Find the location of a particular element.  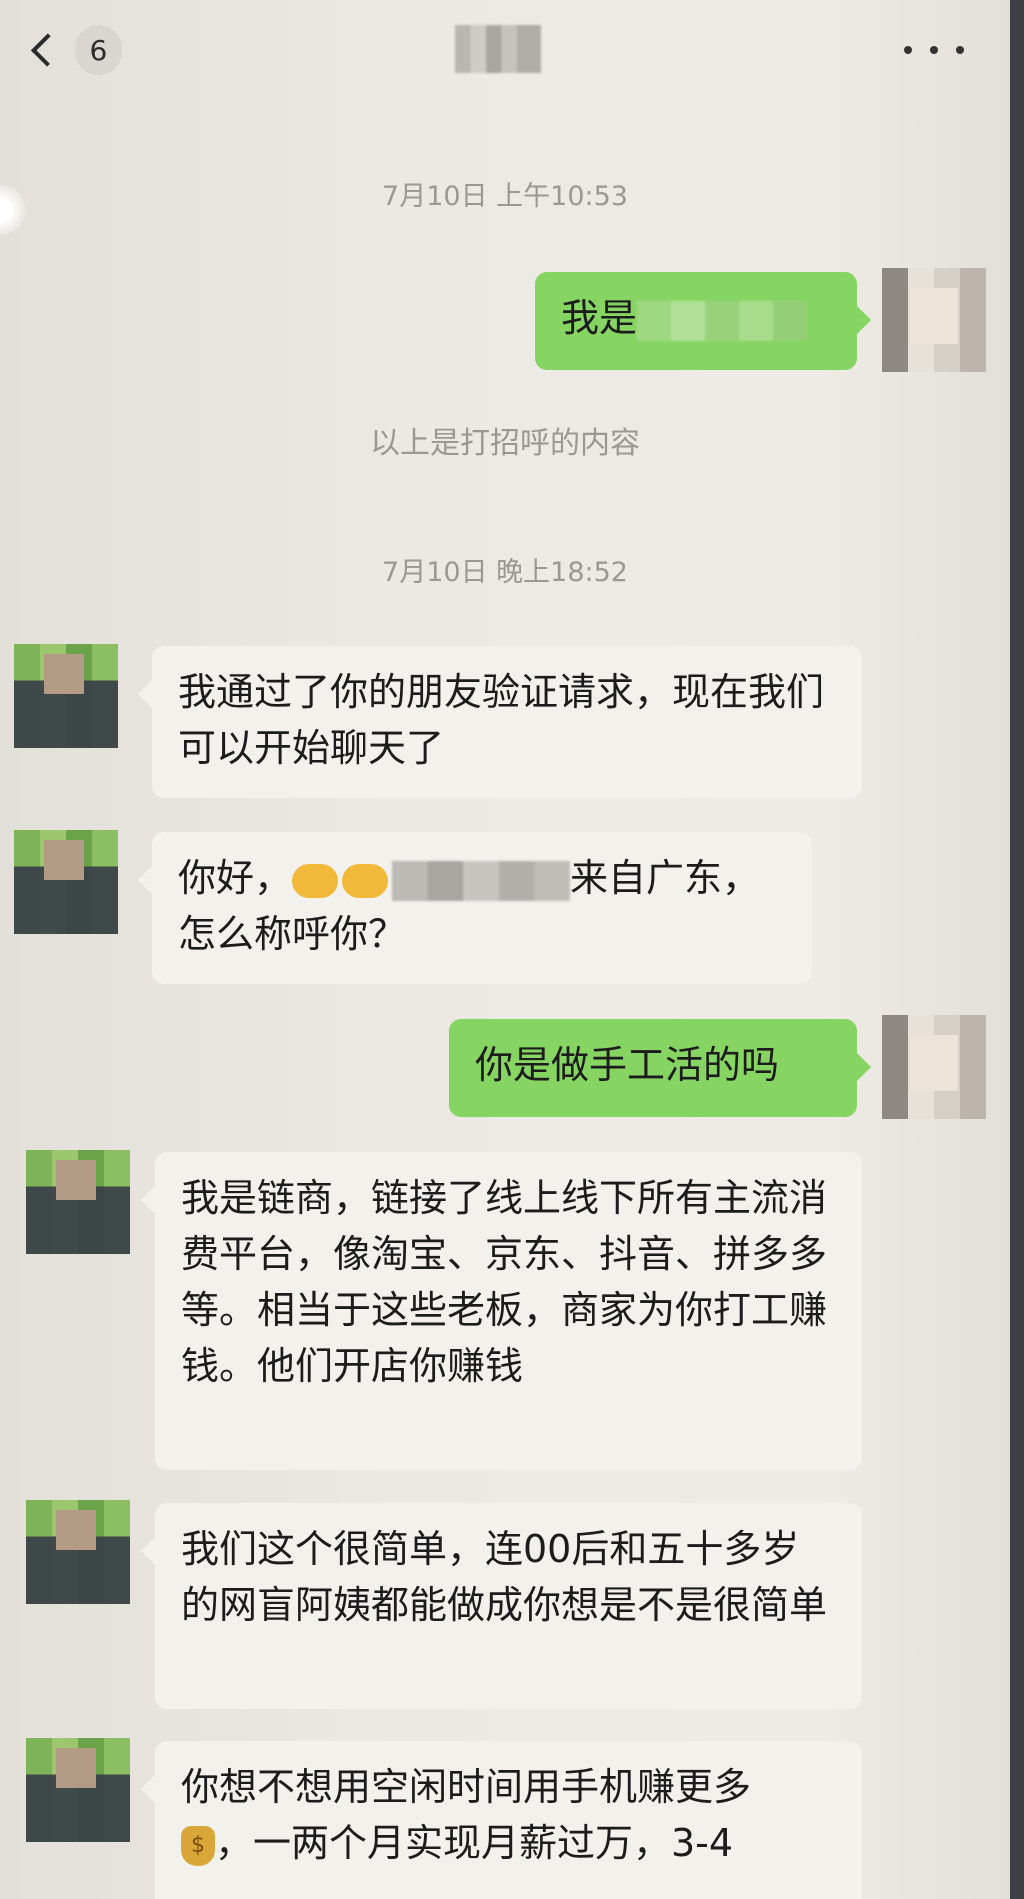

message-text: 来自广东， is located at coordinates (665, 878).